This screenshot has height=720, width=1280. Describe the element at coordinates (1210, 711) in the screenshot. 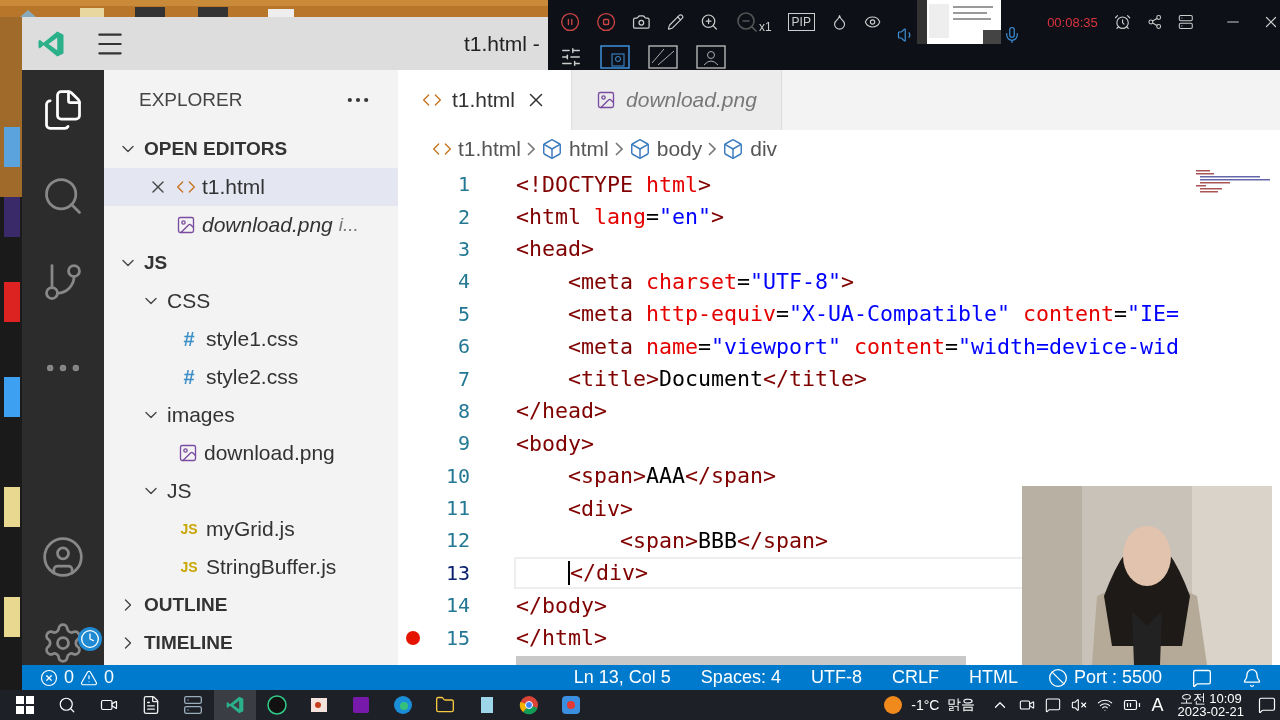

I see `clock-date: 2023-02-21` at that location.